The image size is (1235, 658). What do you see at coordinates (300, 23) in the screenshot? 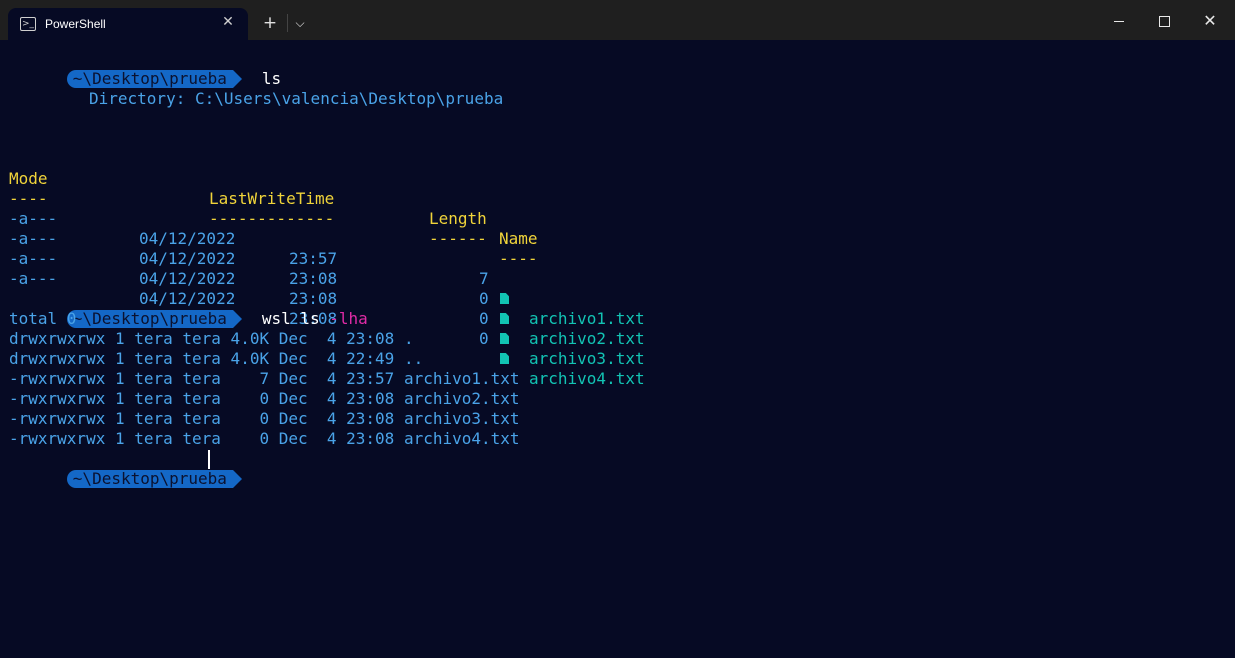
I see `chevron-down-icon: ⌵` at bounding box center [300, 23].